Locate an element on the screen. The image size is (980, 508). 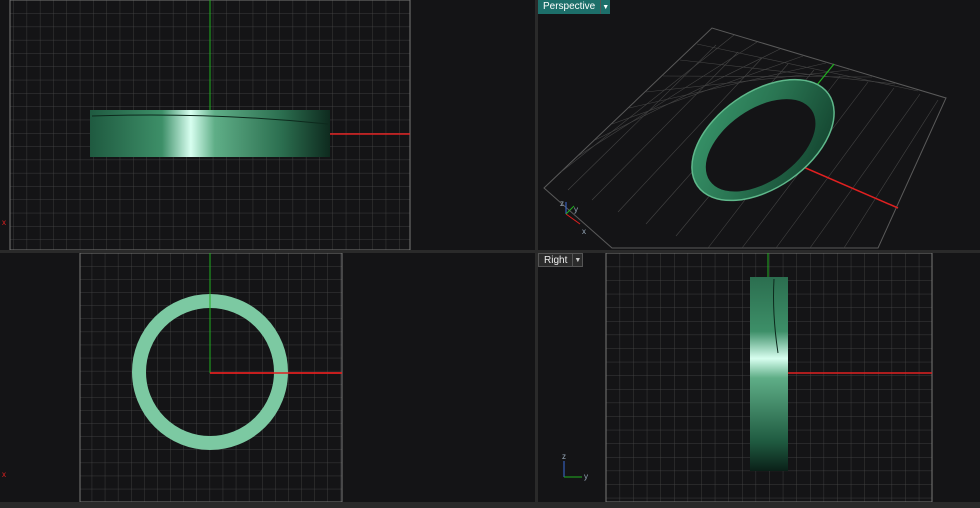
viewport-title: Right is located at coordinates (556, 260).